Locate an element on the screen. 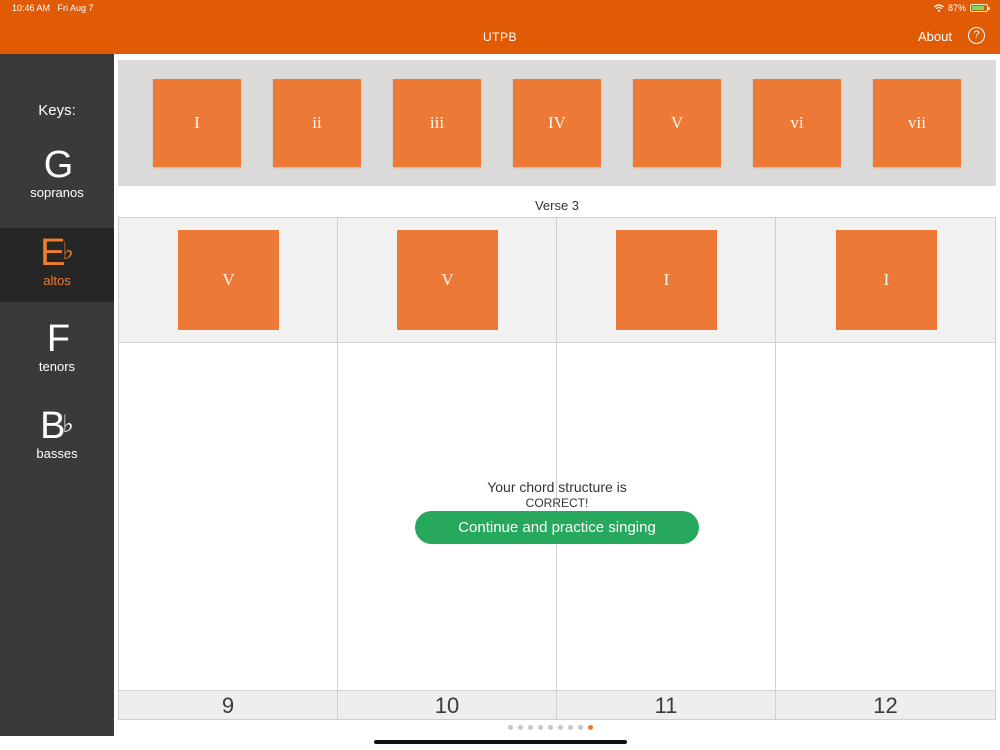 The image size is (1000, 750). key-letter: F is located at coordinates (58, 339).